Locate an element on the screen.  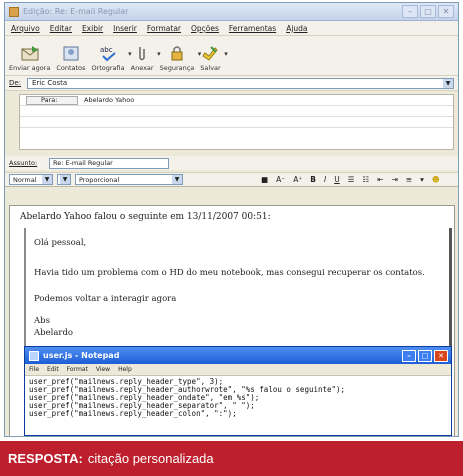
smiley-icon: ☻ is located at coordinates (436, 179).